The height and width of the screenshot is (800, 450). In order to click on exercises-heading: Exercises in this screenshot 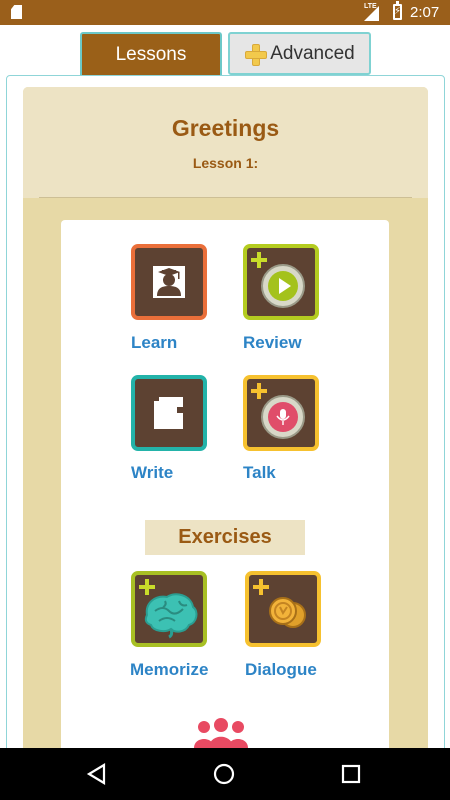, I will do `click(225, 537)`.